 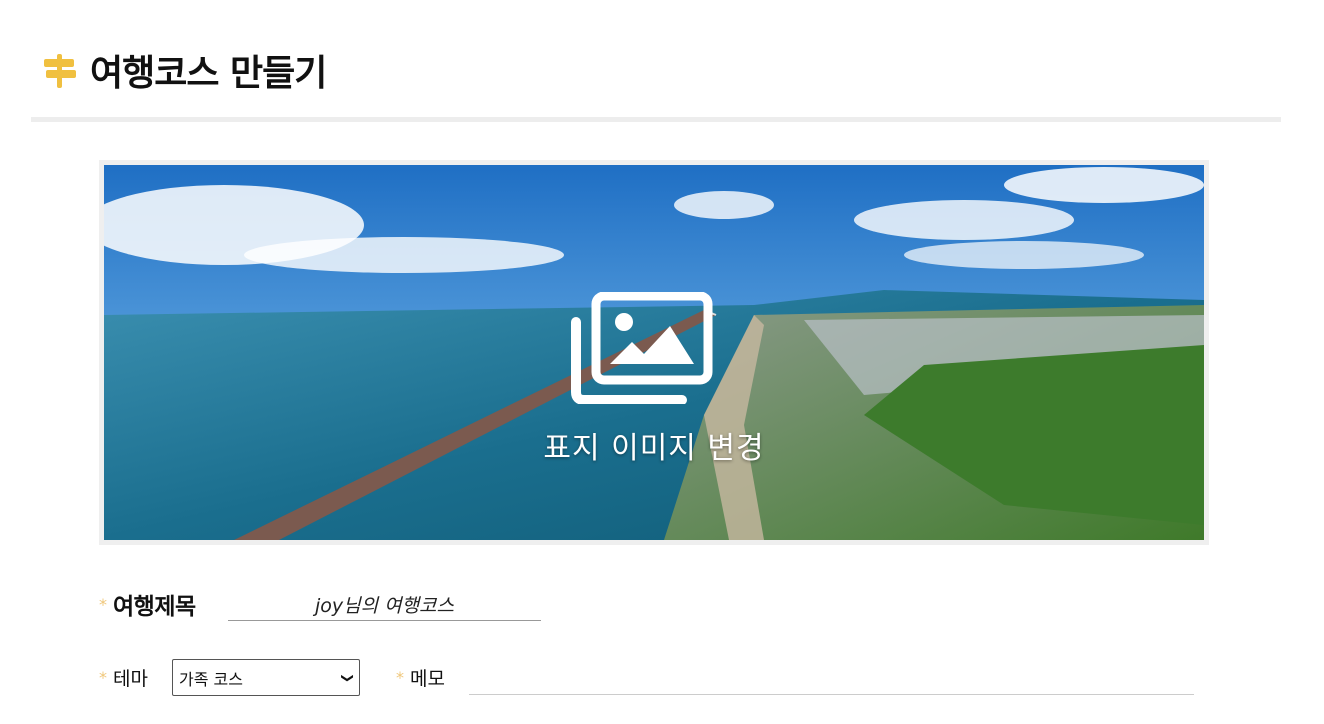 What do you see at coordinates (208, 73) in the screenshot?
I see `page-title: 여행코스 만들기` at bounding box center [208, 73].